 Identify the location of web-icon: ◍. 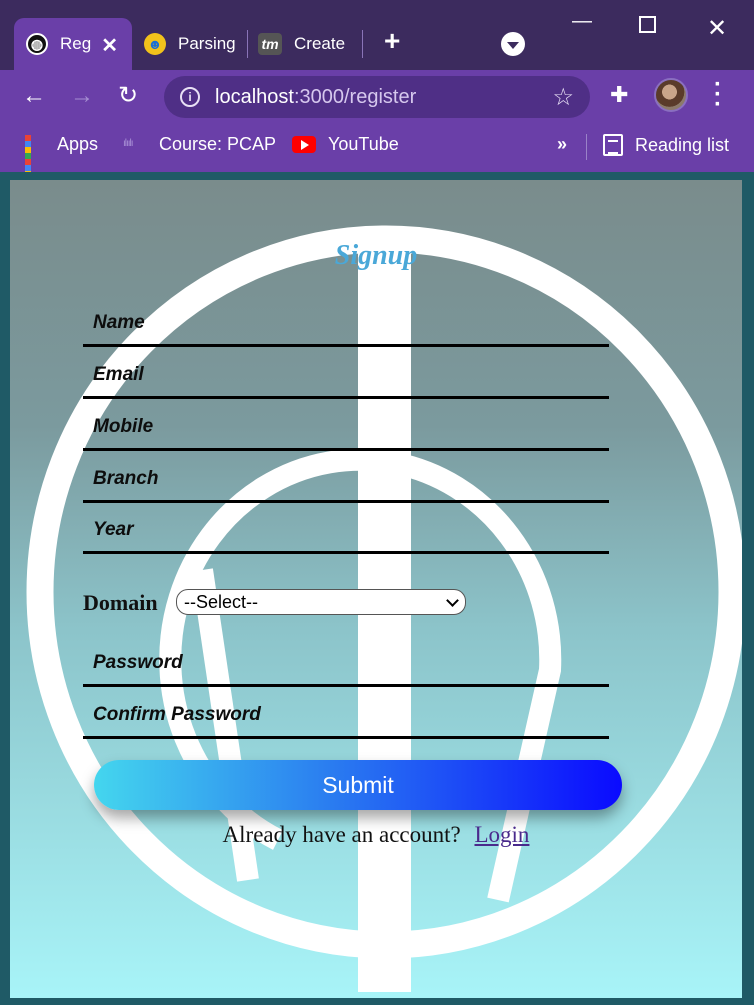
(37, 44).